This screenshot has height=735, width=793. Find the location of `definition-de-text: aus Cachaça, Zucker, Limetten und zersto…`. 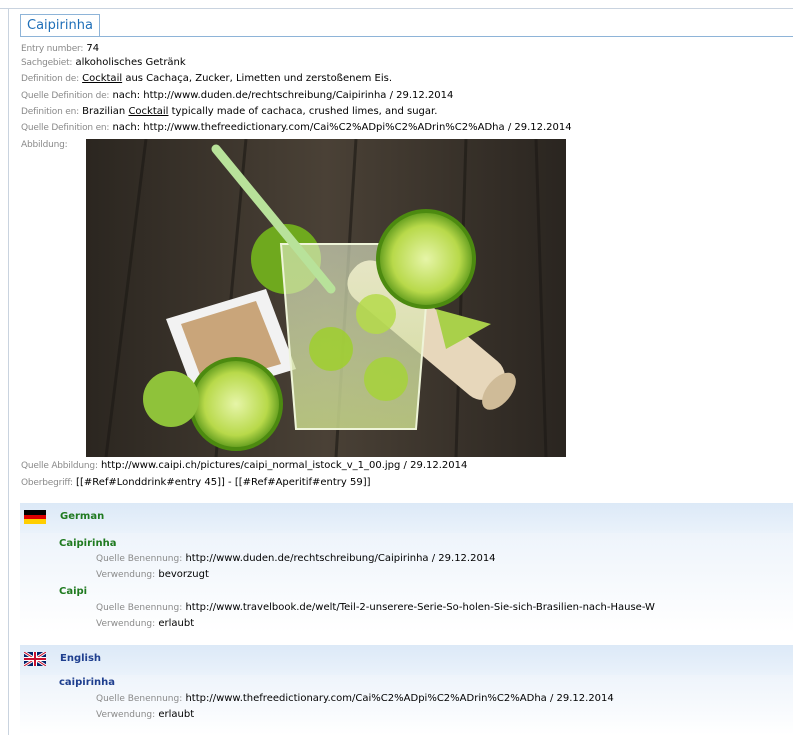

definition-de-text: aus Cachaça, Zucker, Limetten und zersto… is located at coordinates (259, 78).